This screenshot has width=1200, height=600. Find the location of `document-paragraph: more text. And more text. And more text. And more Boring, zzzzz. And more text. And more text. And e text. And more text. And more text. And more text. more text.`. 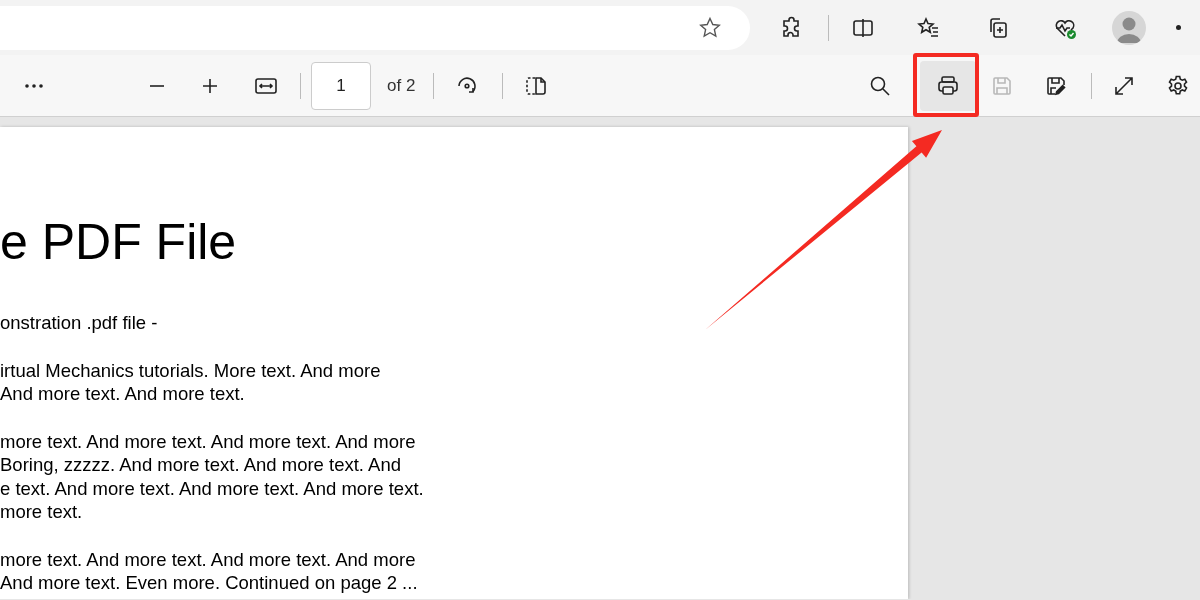

document-paragraph: more text. And more text. And more text. And more Boring, zzzzz. And more text. And more text. And e text. And more text. And more text. And more text. more text. is located at coordinates (212, 476).